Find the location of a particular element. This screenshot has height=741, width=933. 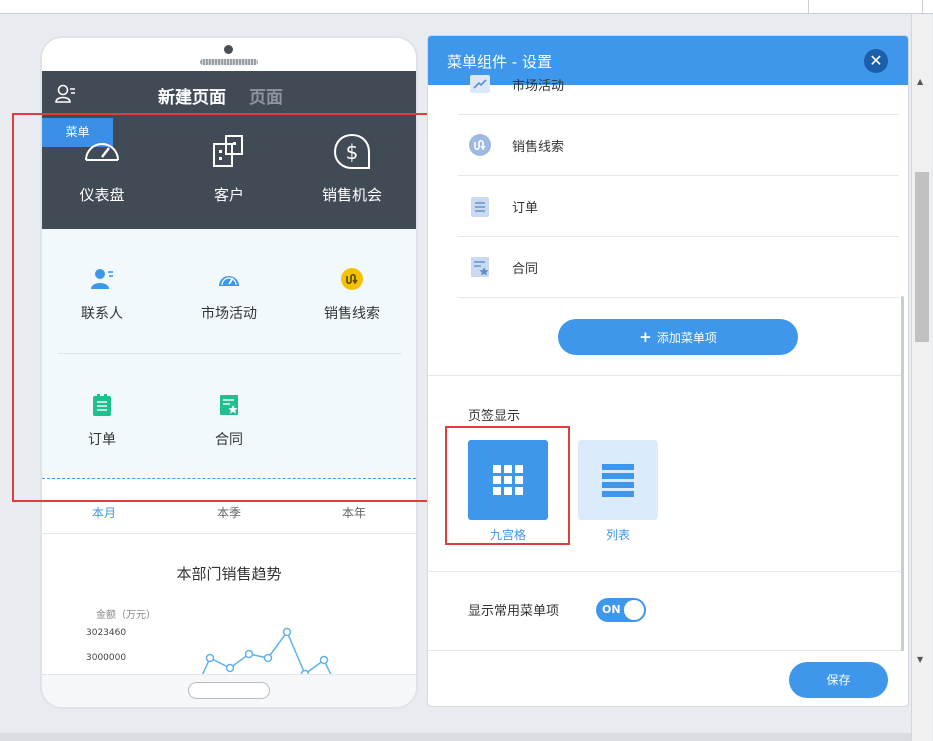

menu-item-label: 联系人 is located at coordinates (102, 314).